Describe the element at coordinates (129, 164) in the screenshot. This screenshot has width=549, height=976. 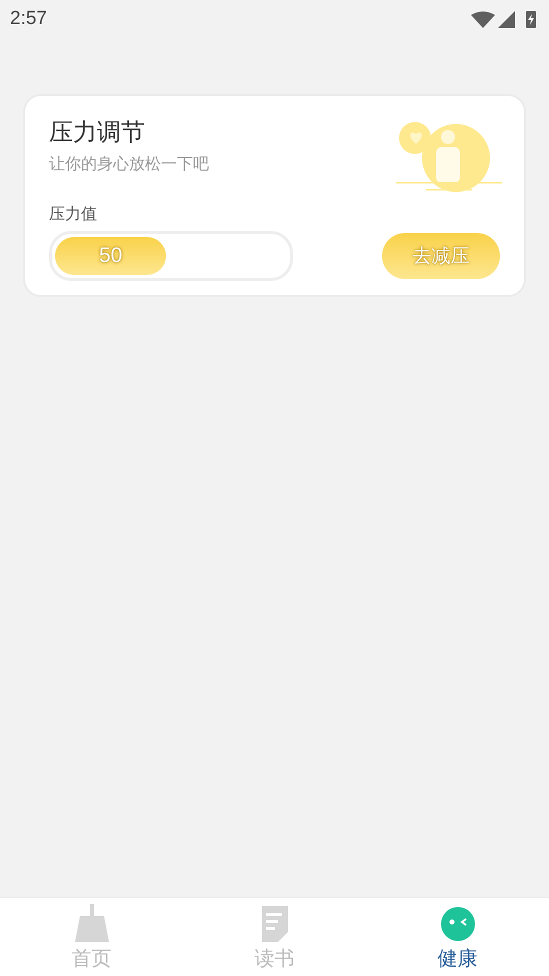
I see `card-subtitle: 让你的身心放松一下吧` at that location.